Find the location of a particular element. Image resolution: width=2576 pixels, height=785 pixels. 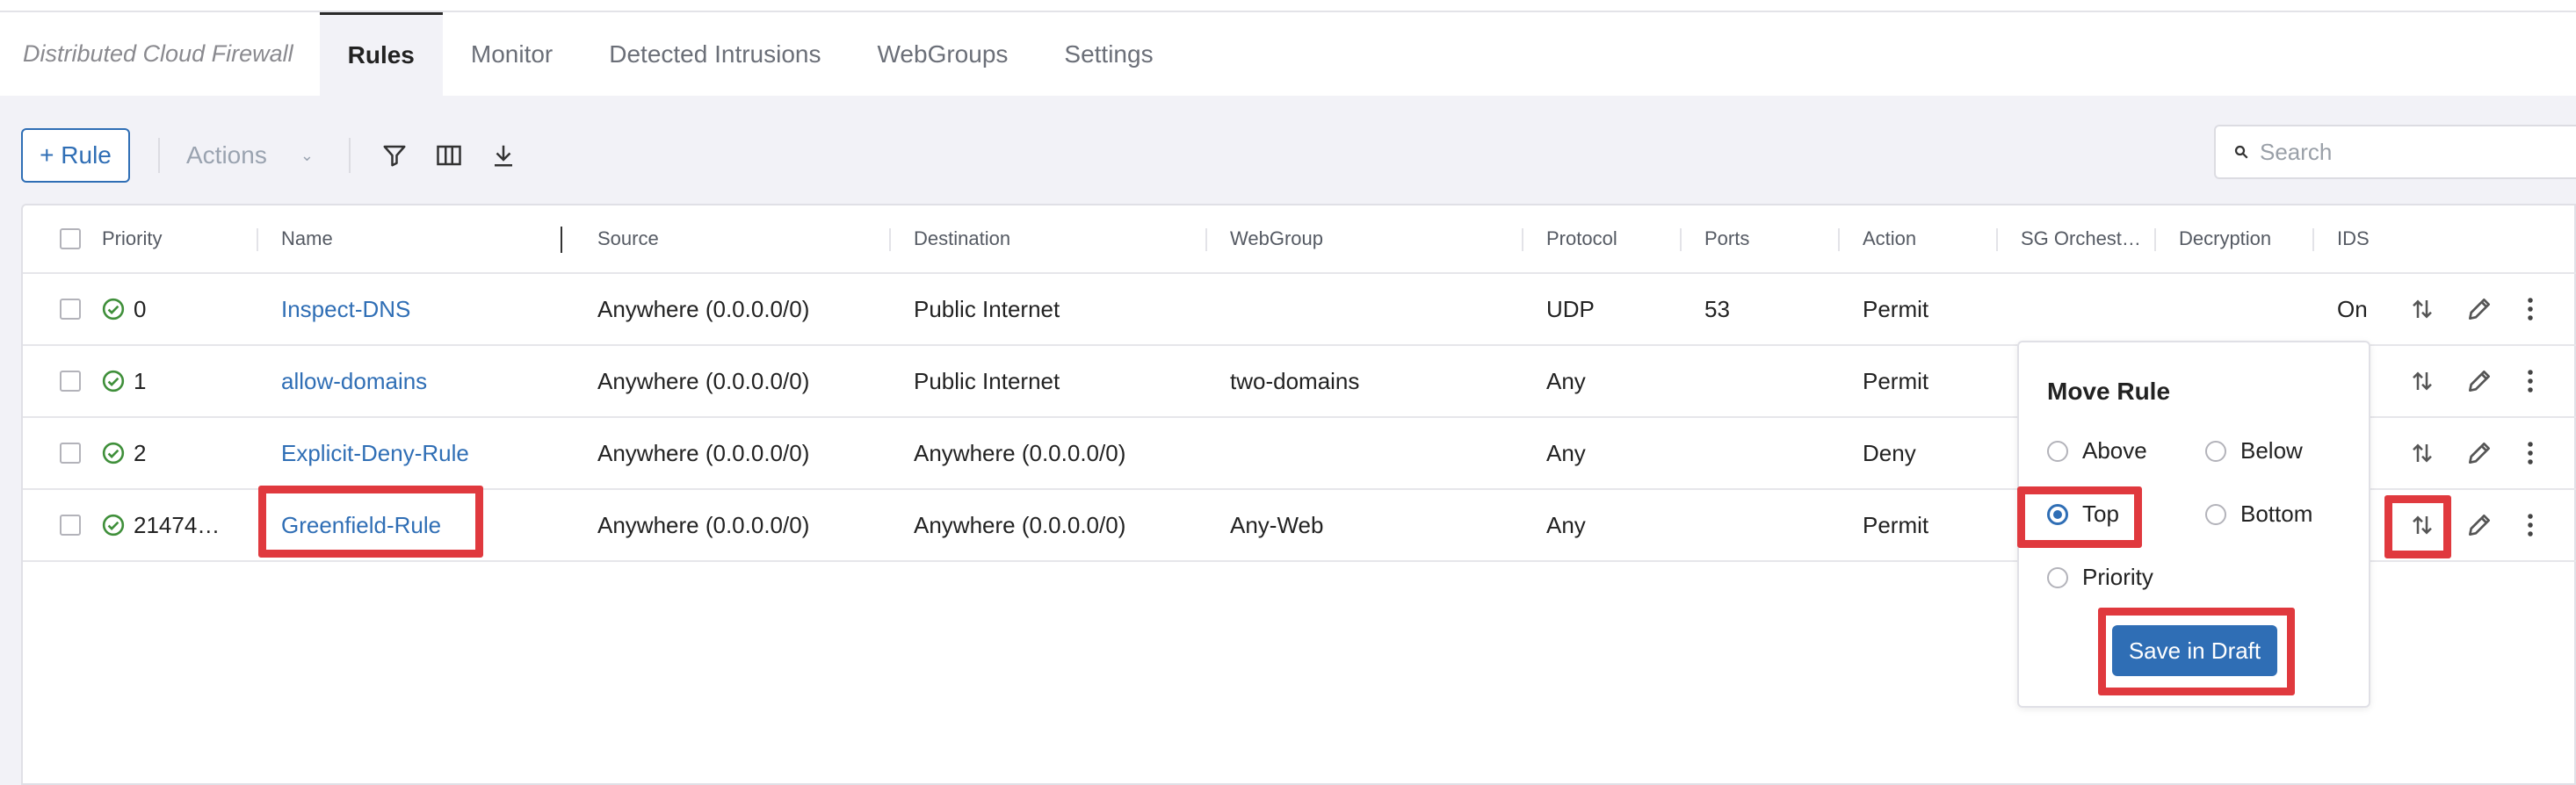

priority-value: 2 is located at coordinates (140, 452).